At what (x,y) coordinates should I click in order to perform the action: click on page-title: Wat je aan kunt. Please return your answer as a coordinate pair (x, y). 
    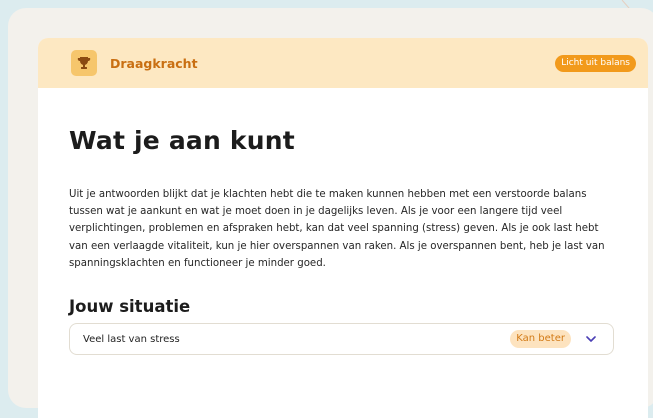
    Looking at the image, I should click on (182, 140).